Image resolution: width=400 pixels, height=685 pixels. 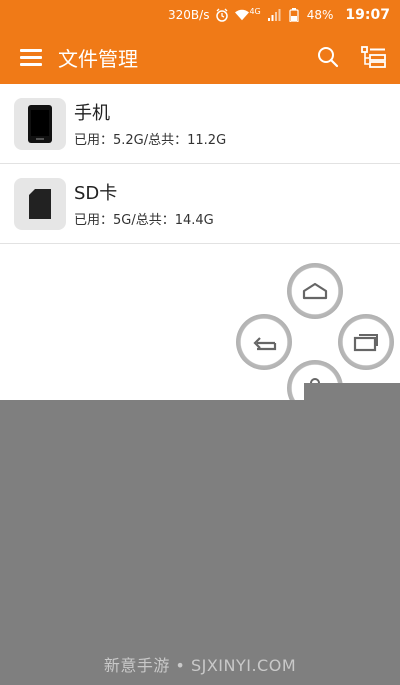 What do you see at coordinates (32, 57) in the screenshot?
I see `menu-icon` at bounding box center [32, 57].